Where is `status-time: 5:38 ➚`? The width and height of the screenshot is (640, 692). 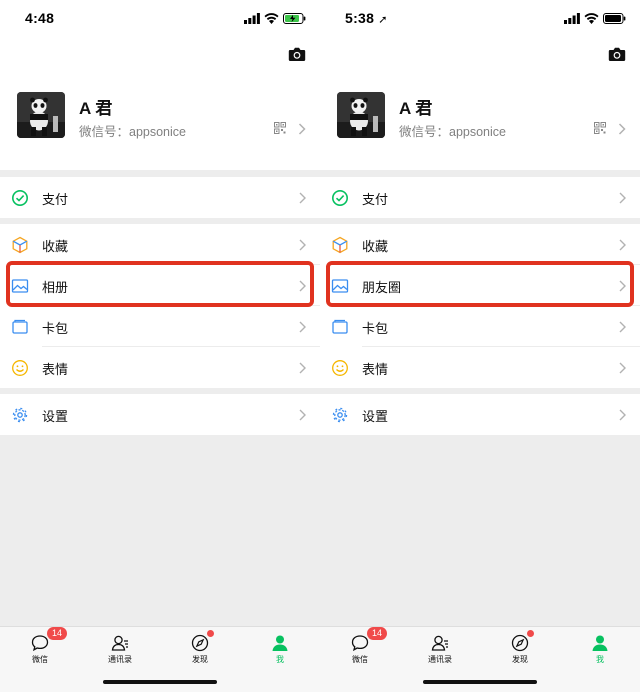
status-time: 5:38 ➚ is located at coordinates (366, 18).